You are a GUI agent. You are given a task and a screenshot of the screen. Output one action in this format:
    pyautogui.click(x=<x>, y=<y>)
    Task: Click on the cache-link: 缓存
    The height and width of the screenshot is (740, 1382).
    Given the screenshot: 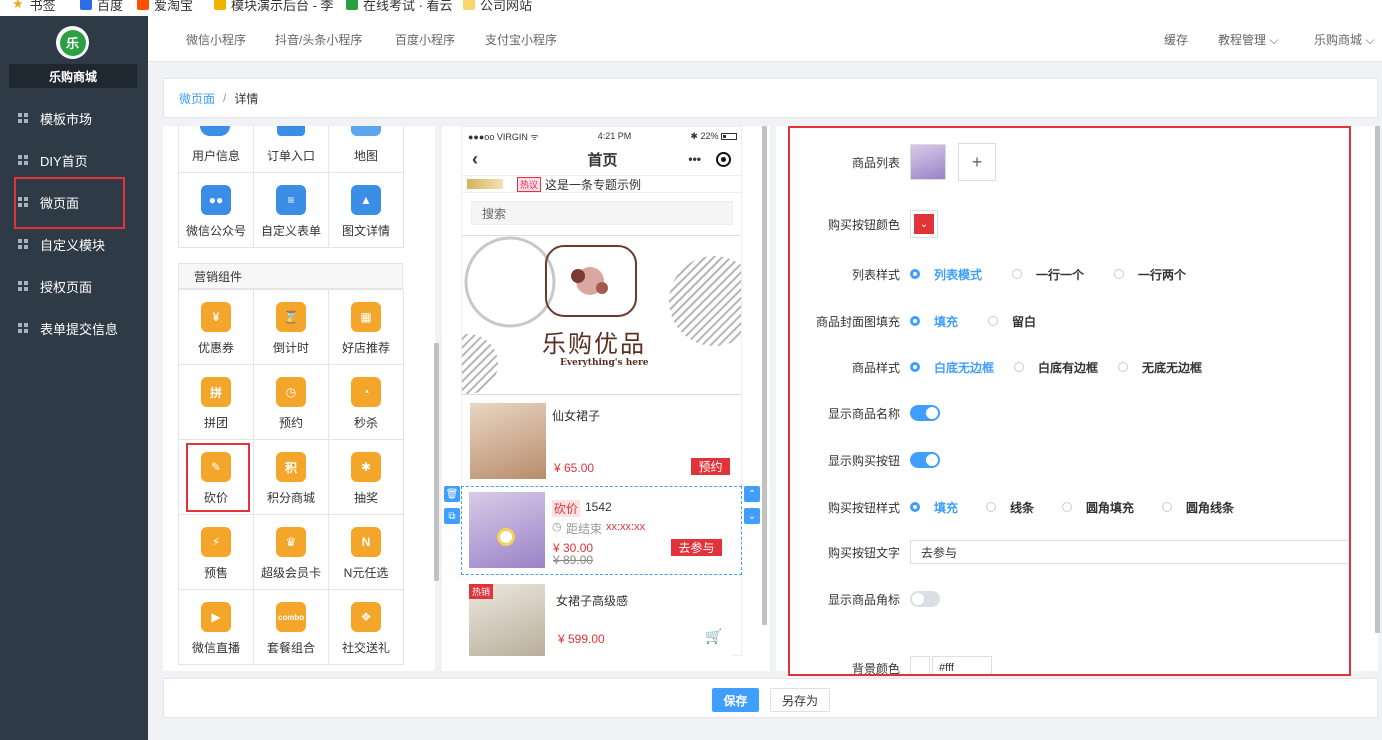 What is the action you would take?
    pyautogui.click(x=1176, y=39)
    